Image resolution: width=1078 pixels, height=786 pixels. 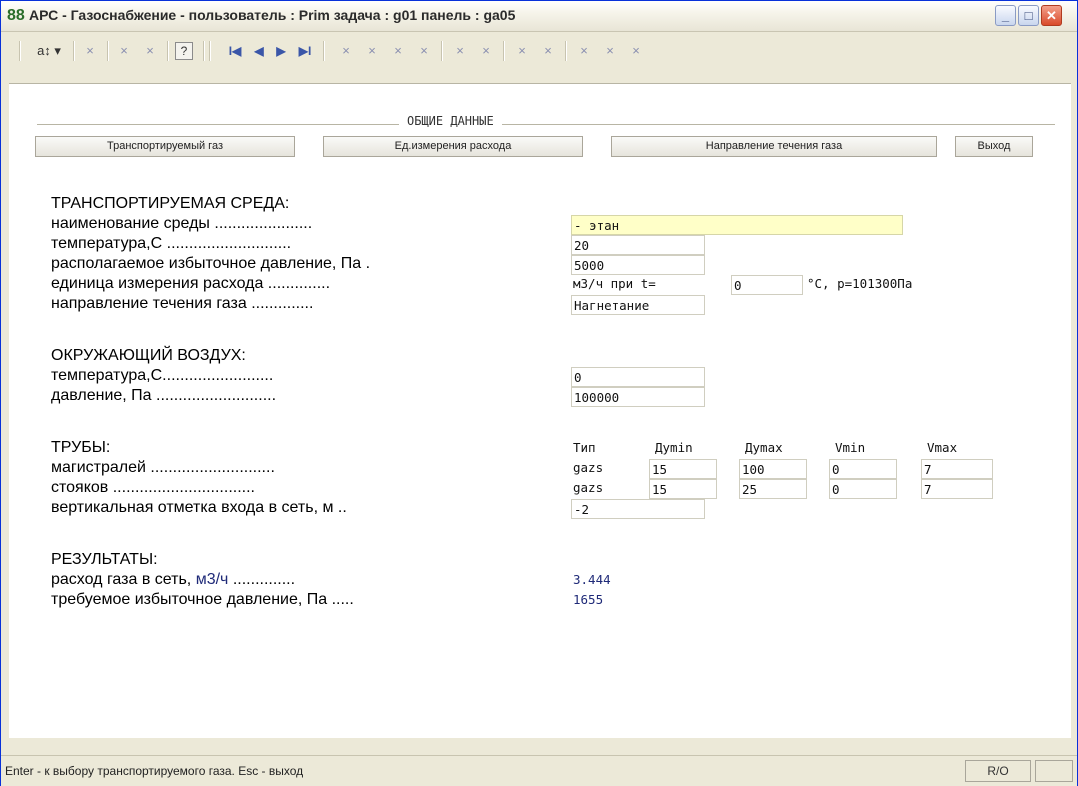 What do you see at coordinates (767, 285) in the screenshot?
I see `flow-unit-temperature-field: 0` at bounding box center [767, 285].